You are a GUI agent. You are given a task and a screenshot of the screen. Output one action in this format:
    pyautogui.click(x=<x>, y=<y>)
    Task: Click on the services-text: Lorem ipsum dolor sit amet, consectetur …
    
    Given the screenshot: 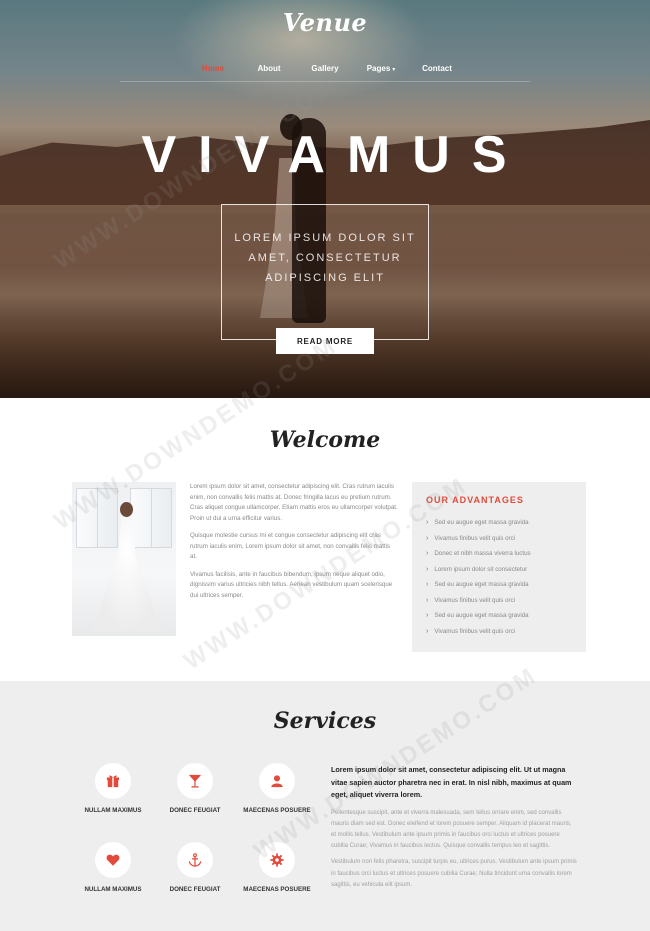 What is the action you would take?
    pyautogui.click(x=454, y=830)
    